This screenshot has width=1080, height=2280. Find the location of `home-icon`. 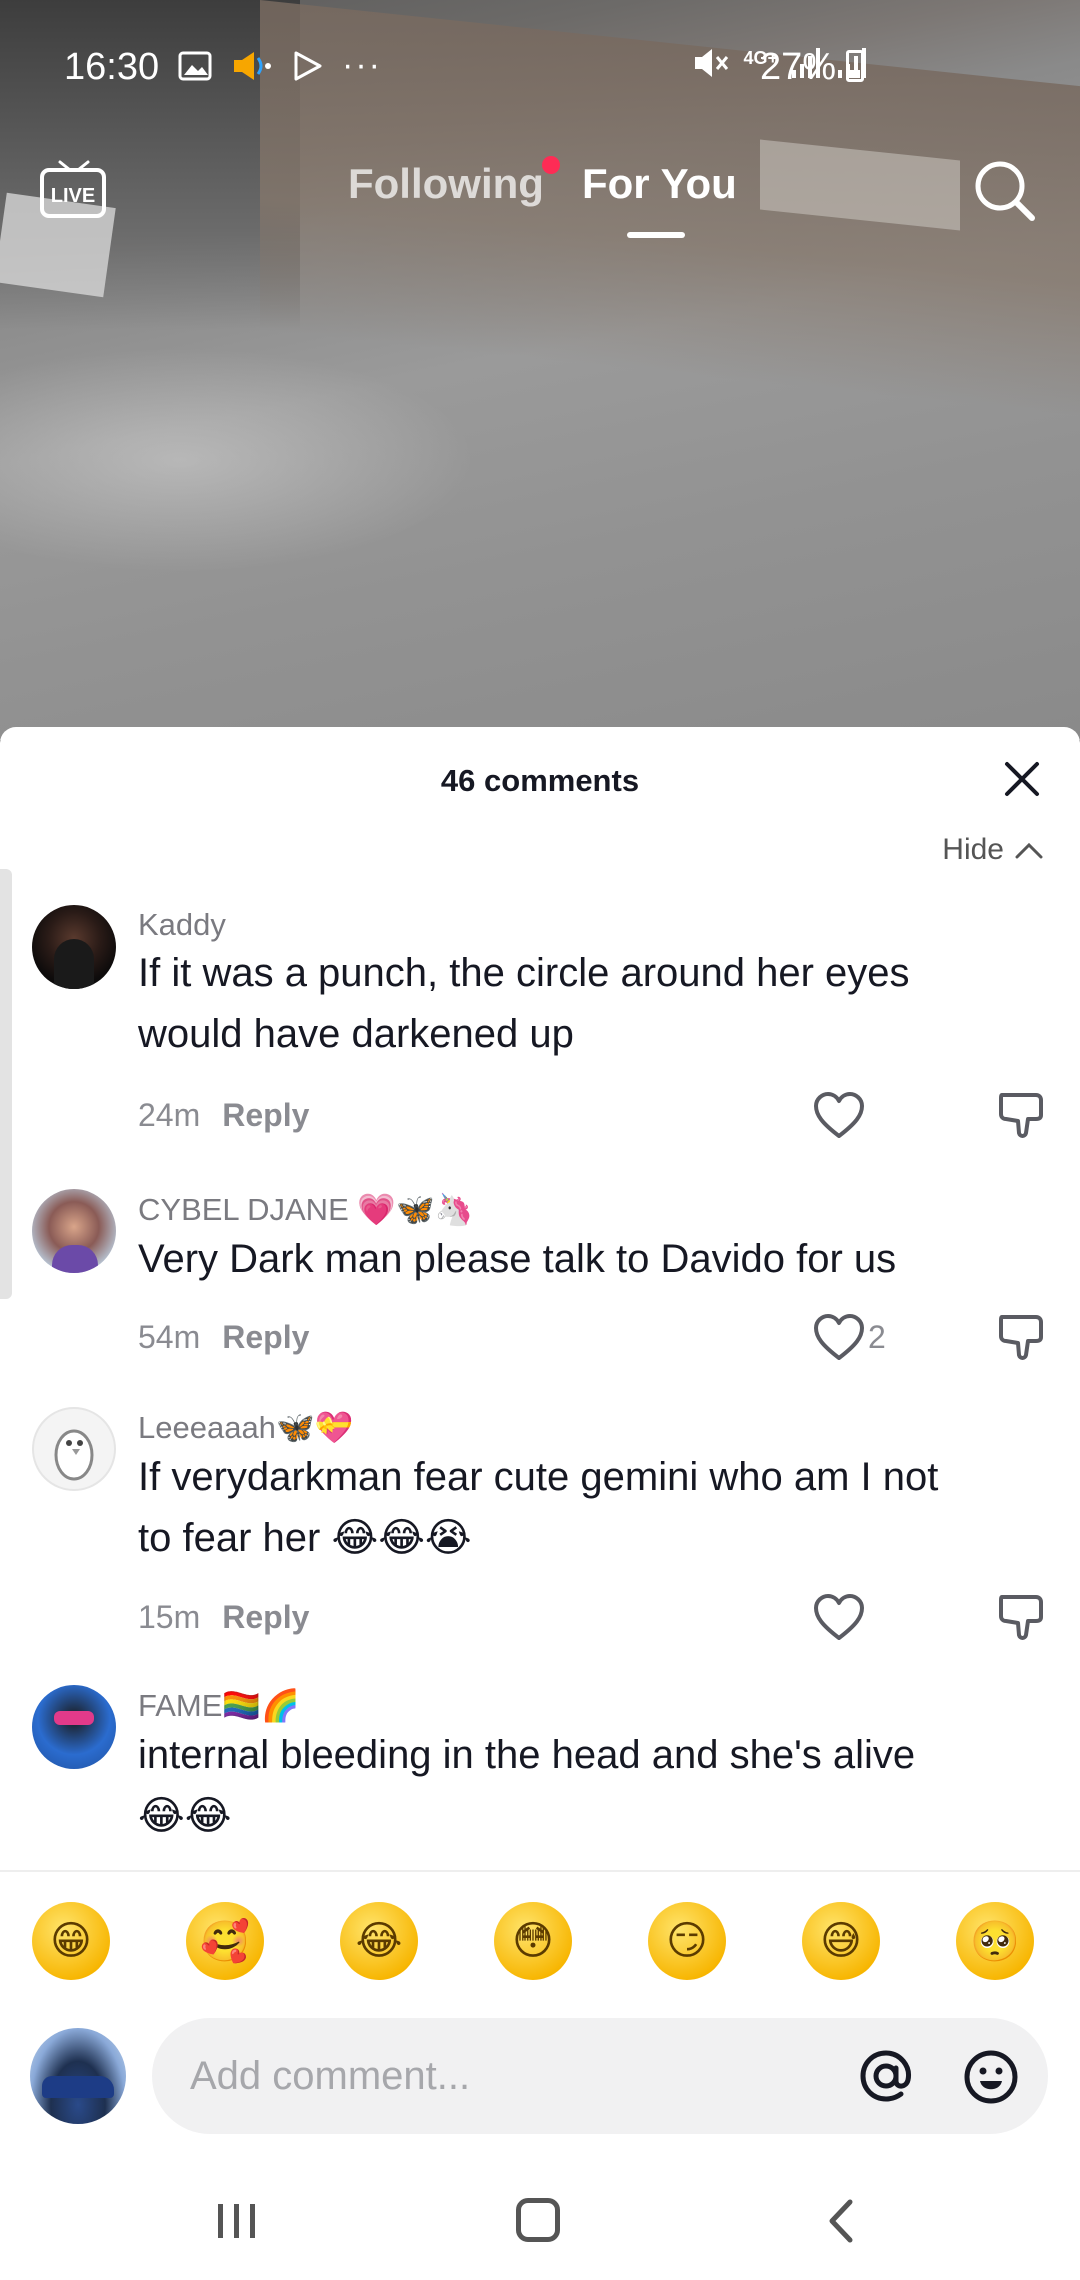

home-icon is located at coordinates (538, 2220).